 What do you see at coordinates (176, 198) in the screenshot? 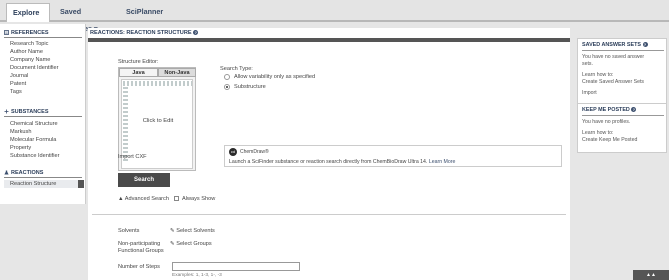
I see `always-show-checkbox` at bounding box center [176, 198].